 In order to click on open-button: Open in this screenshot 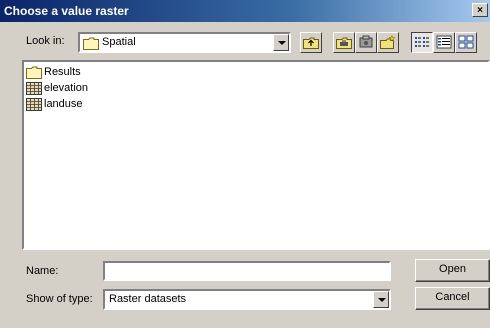, I will do `click(452, 270)`.